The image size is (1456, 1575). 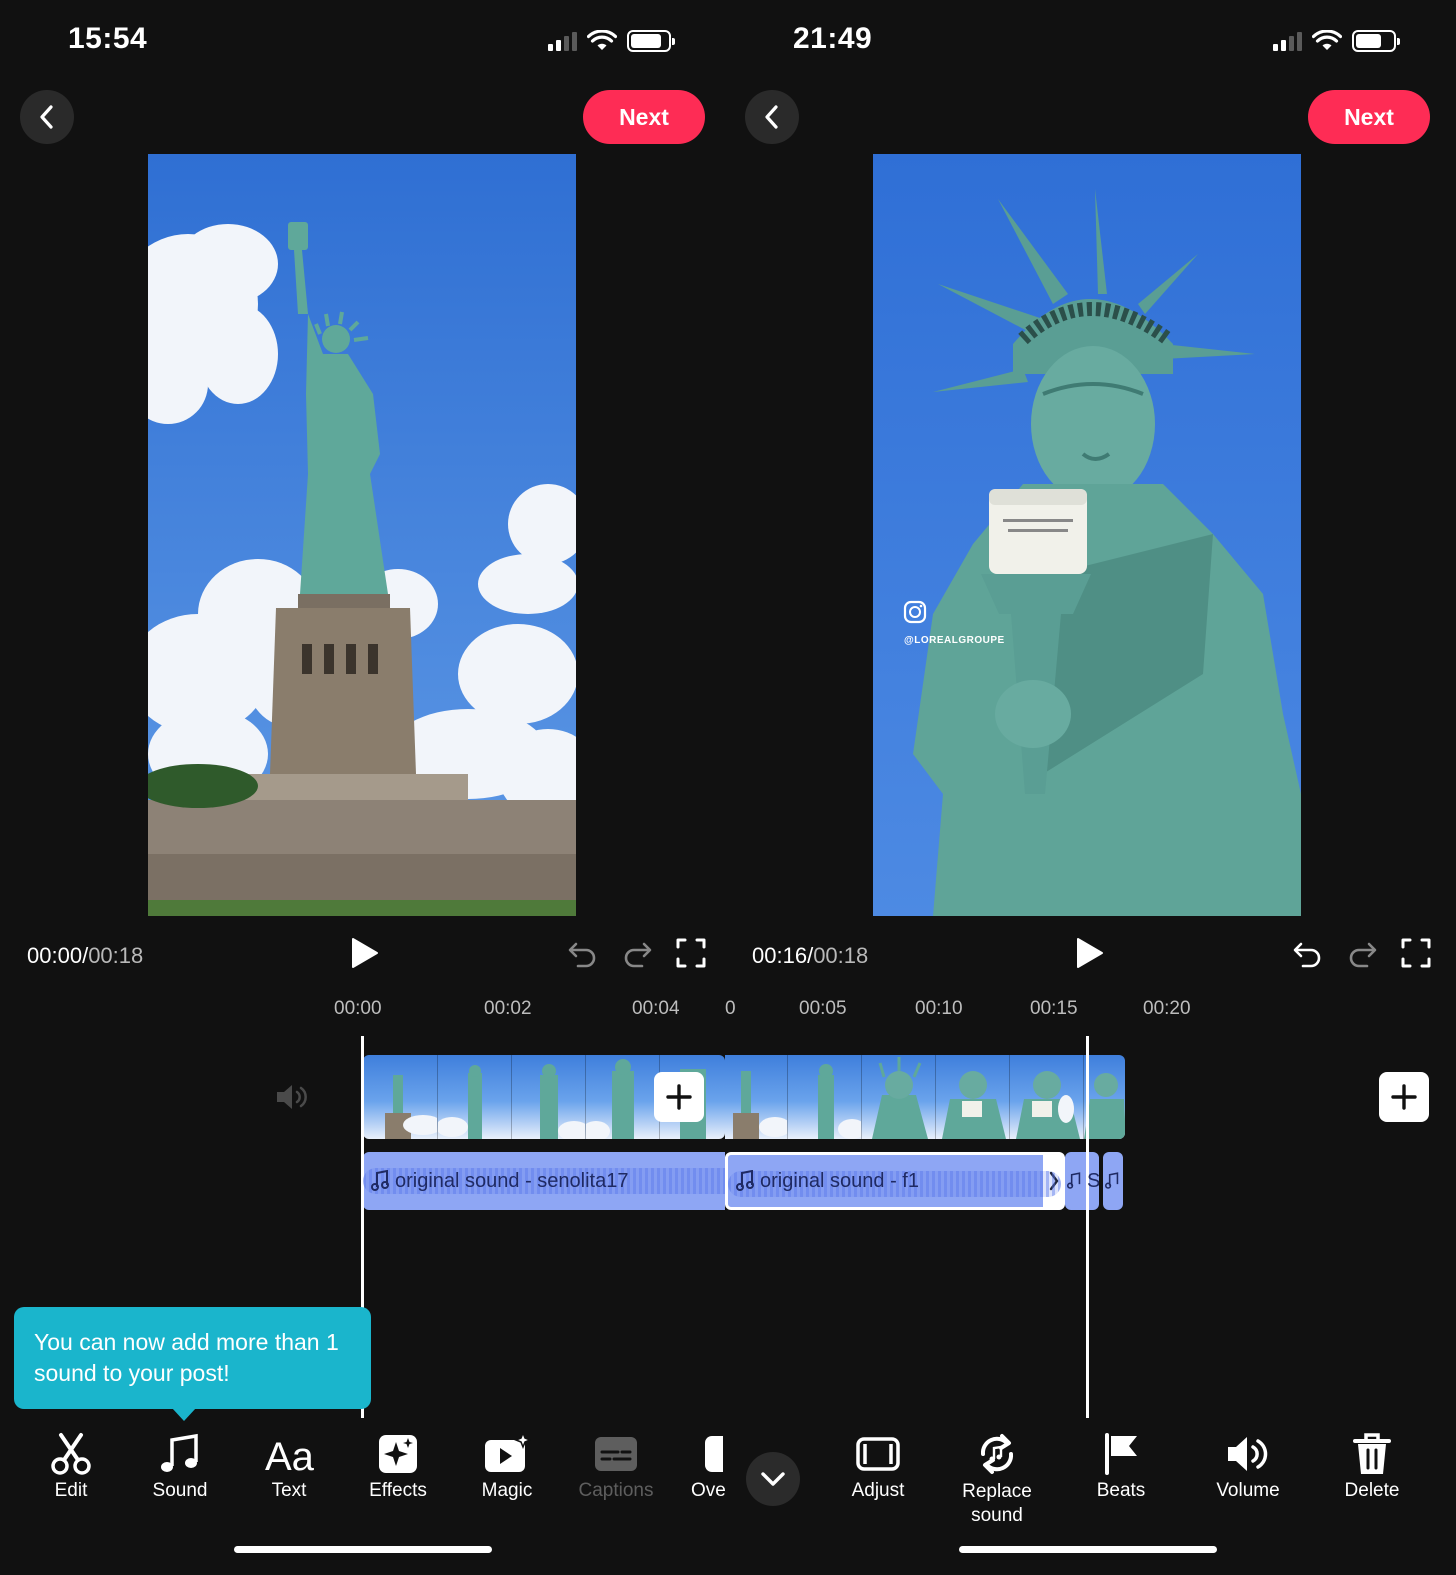 I want to click on audio-track-selected: original sound - f1, so click(x=894, y=1181).